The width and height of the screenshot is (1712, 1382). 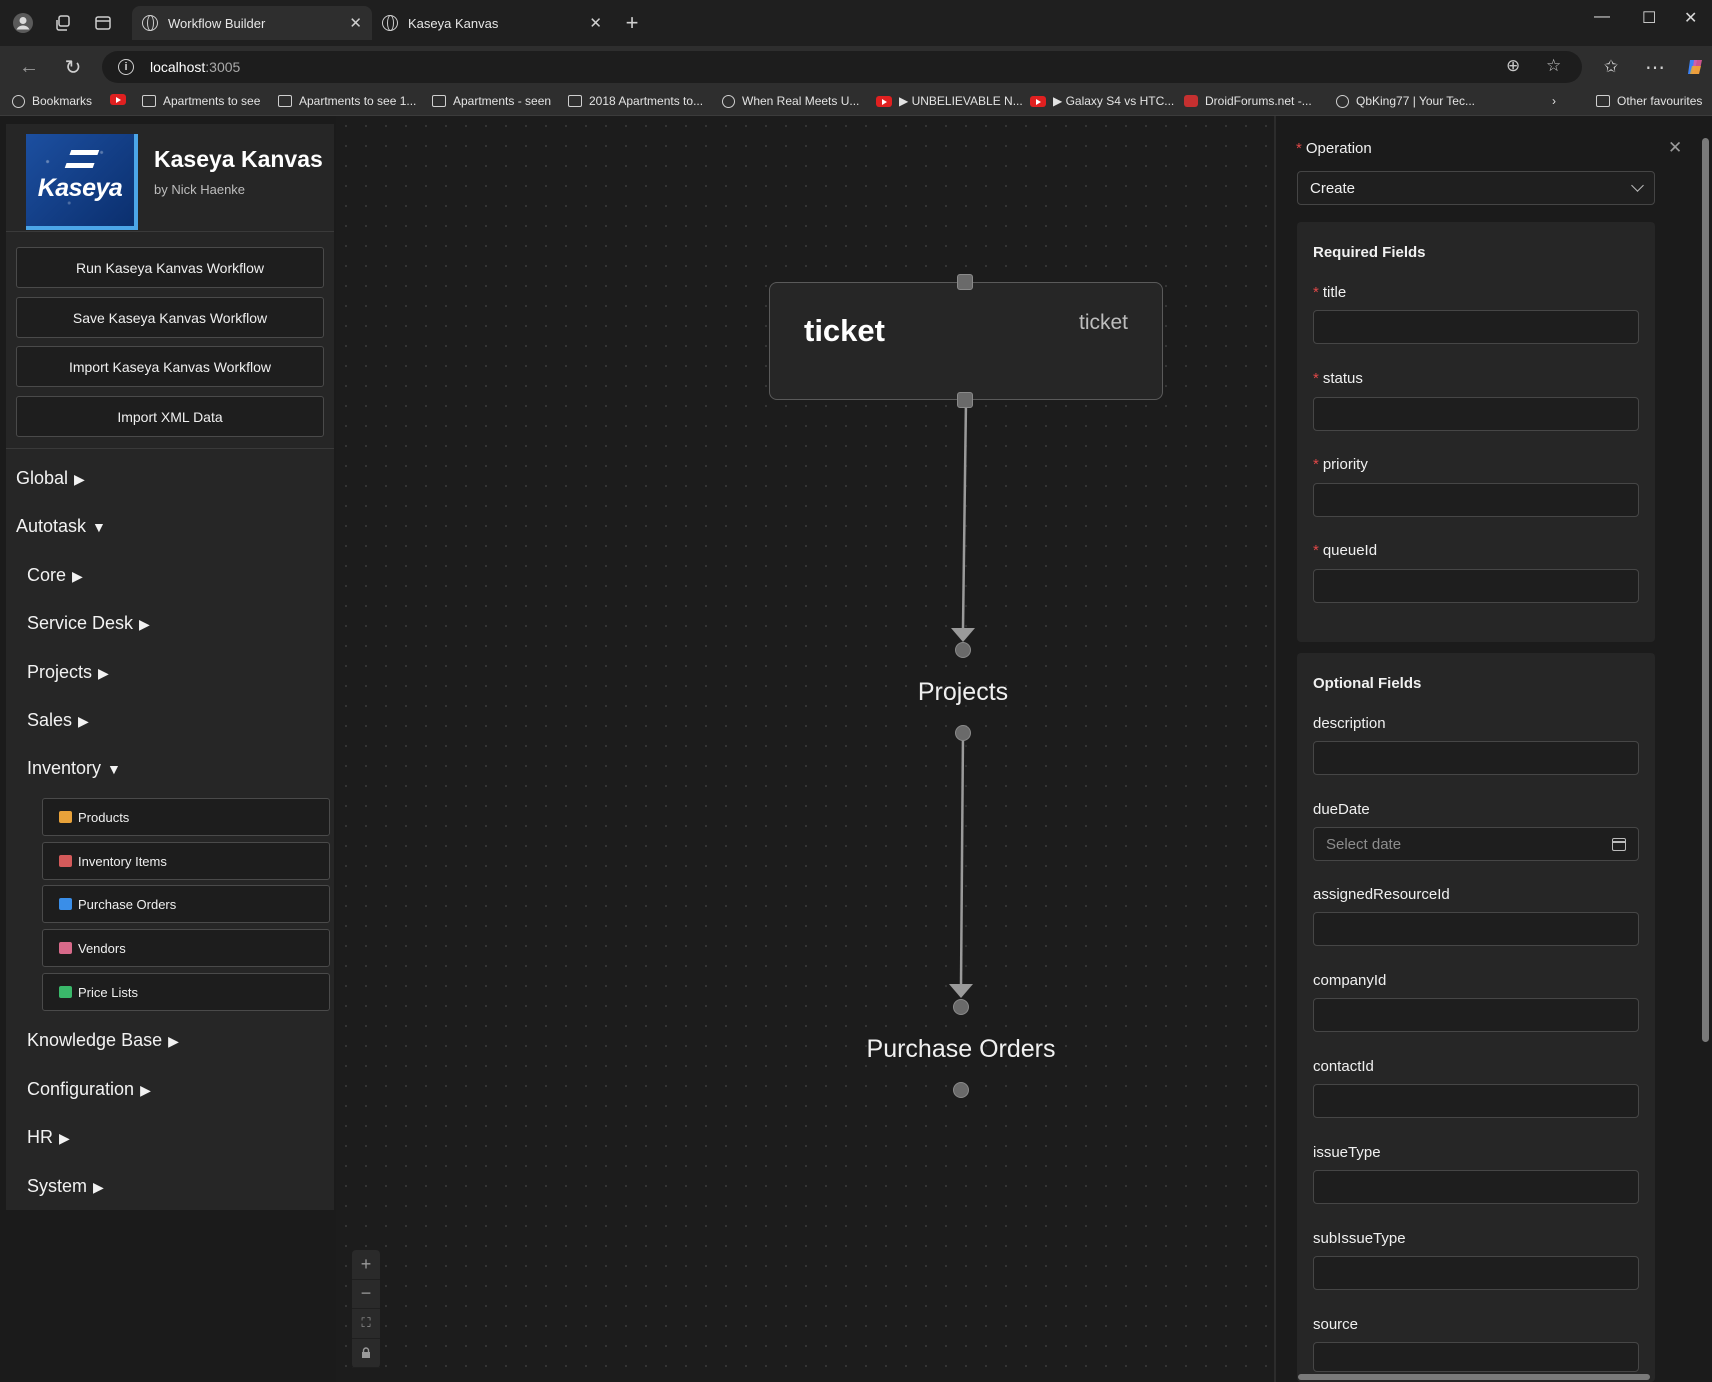 I want to click on address-toolbar: ← ↻ i localhost:3005 ⊕ ☆ ✩ ⋯, so click(x=856, y=67).